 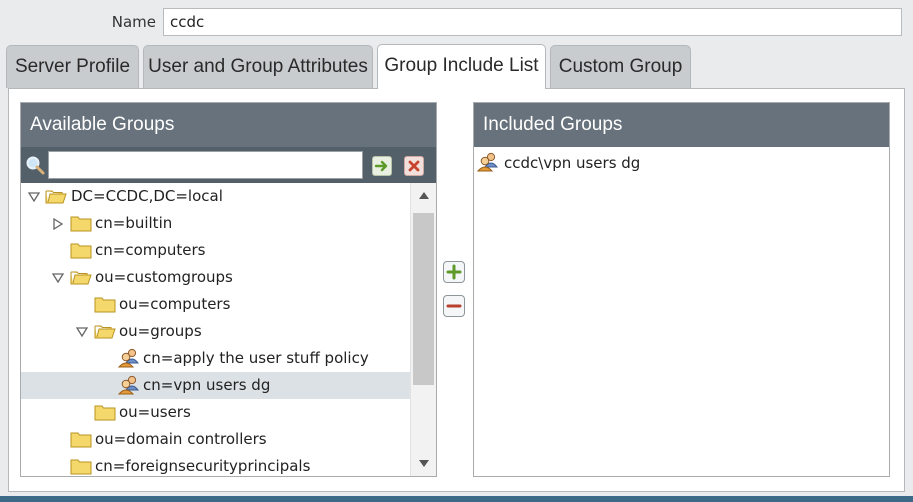 I want to click on expand-right-icon, so click(x=58, y=224).